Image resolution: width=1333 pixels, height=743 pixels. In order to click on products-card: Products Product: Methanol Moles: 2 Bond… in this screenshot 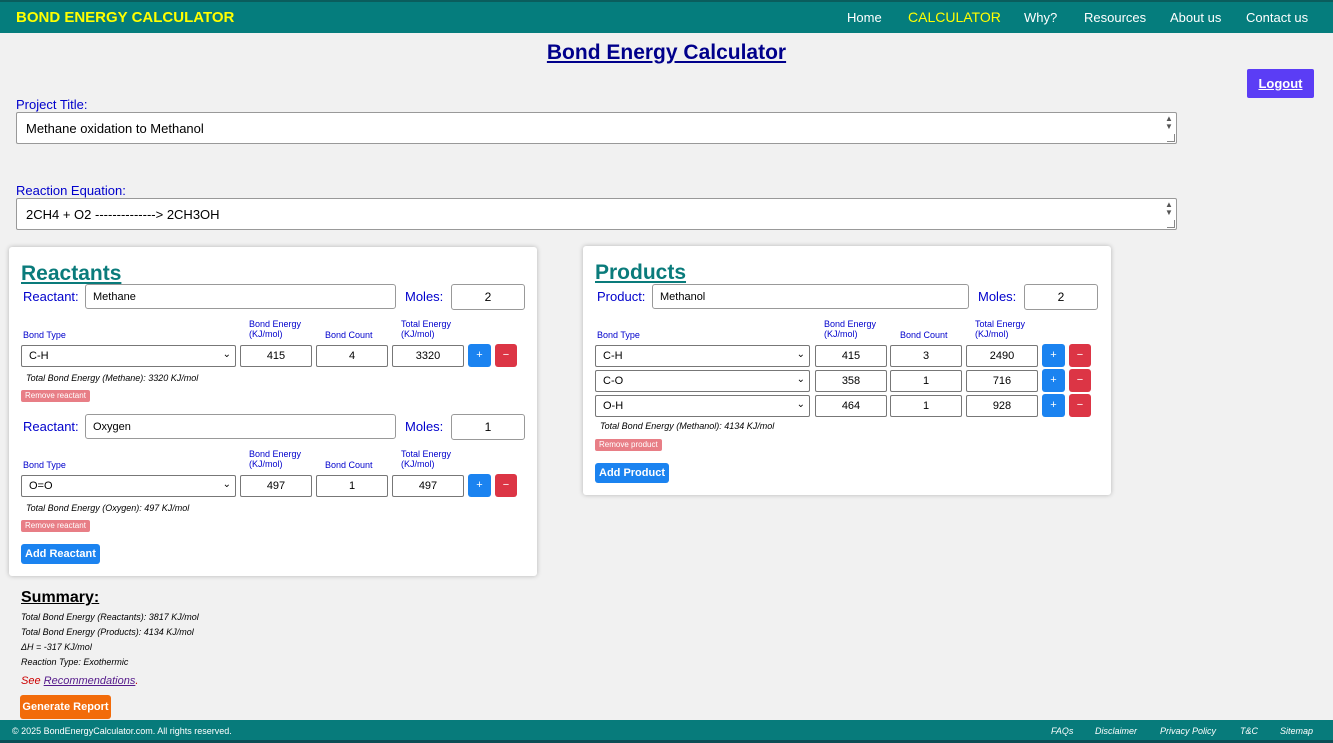, I will do `click(847, 370)`.